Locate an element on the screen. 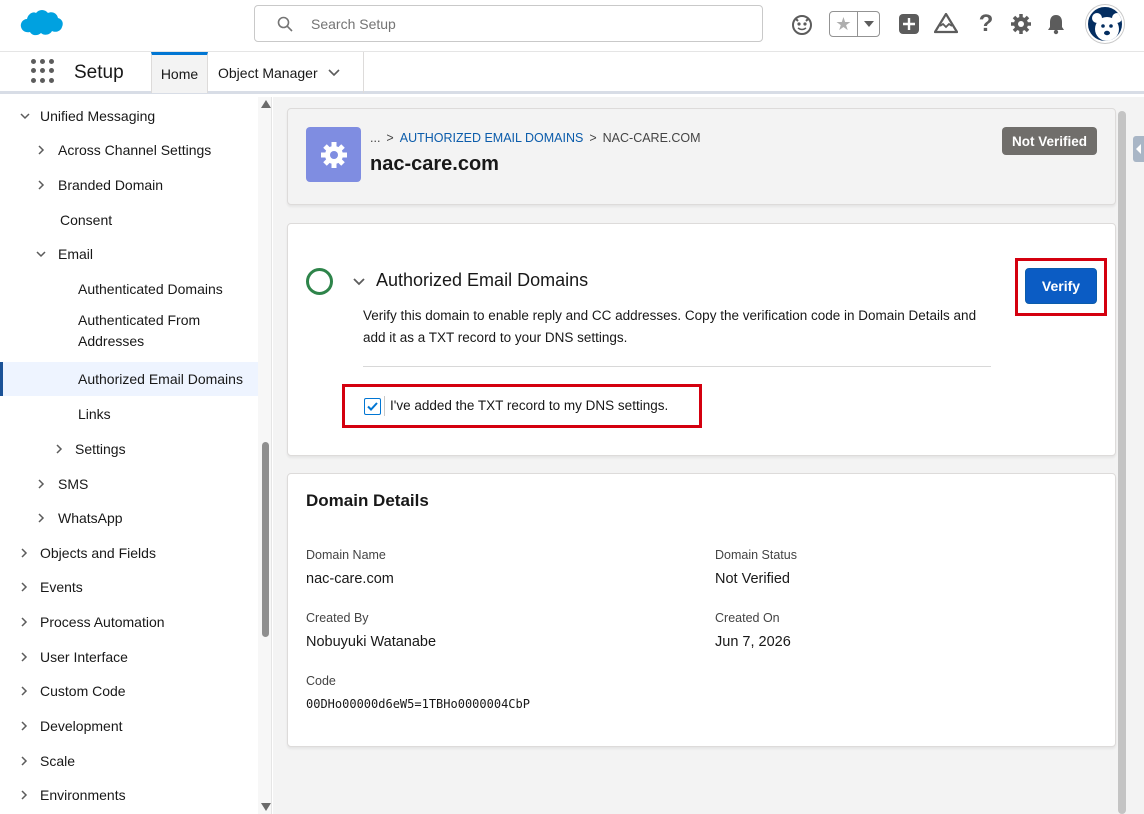 The height and width of the screenshot is (814, 1144). gear-icon is located at coordinates (1021, 24).